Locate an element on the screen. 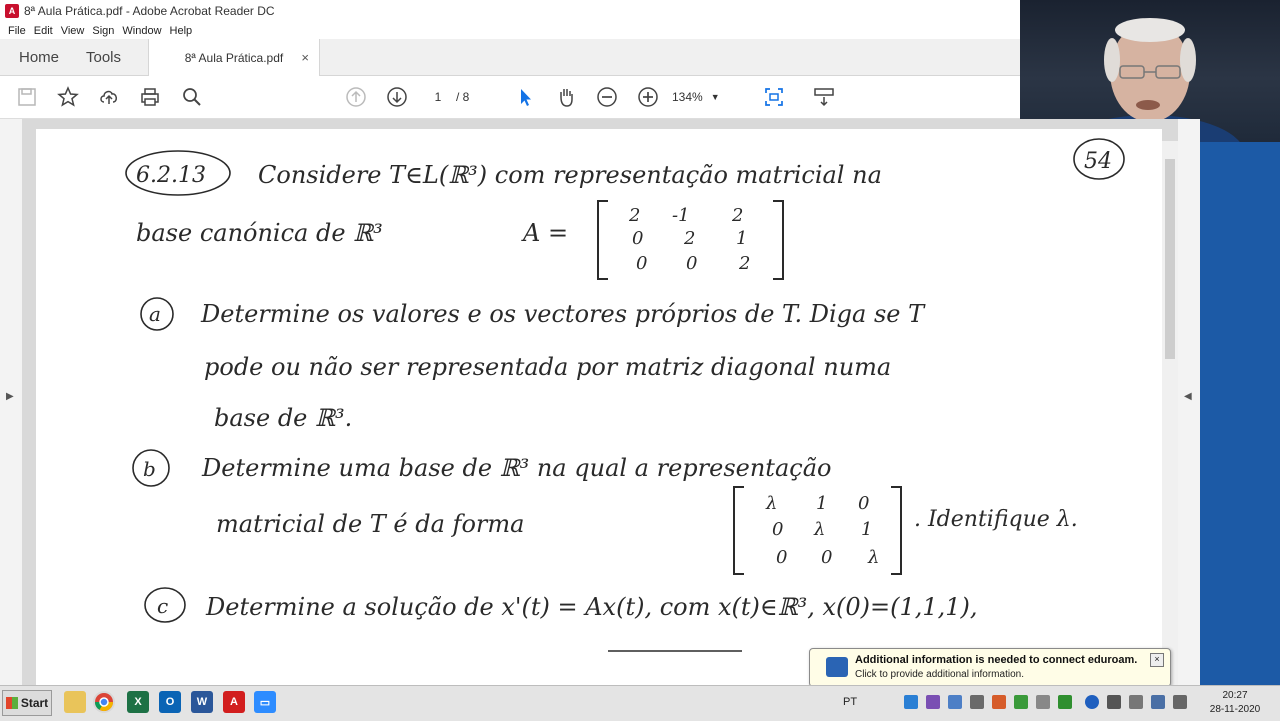 The height and width of the screenshot is (721, 1280). chevron-down-icon: ▼ is located at coordinates (715, 97).